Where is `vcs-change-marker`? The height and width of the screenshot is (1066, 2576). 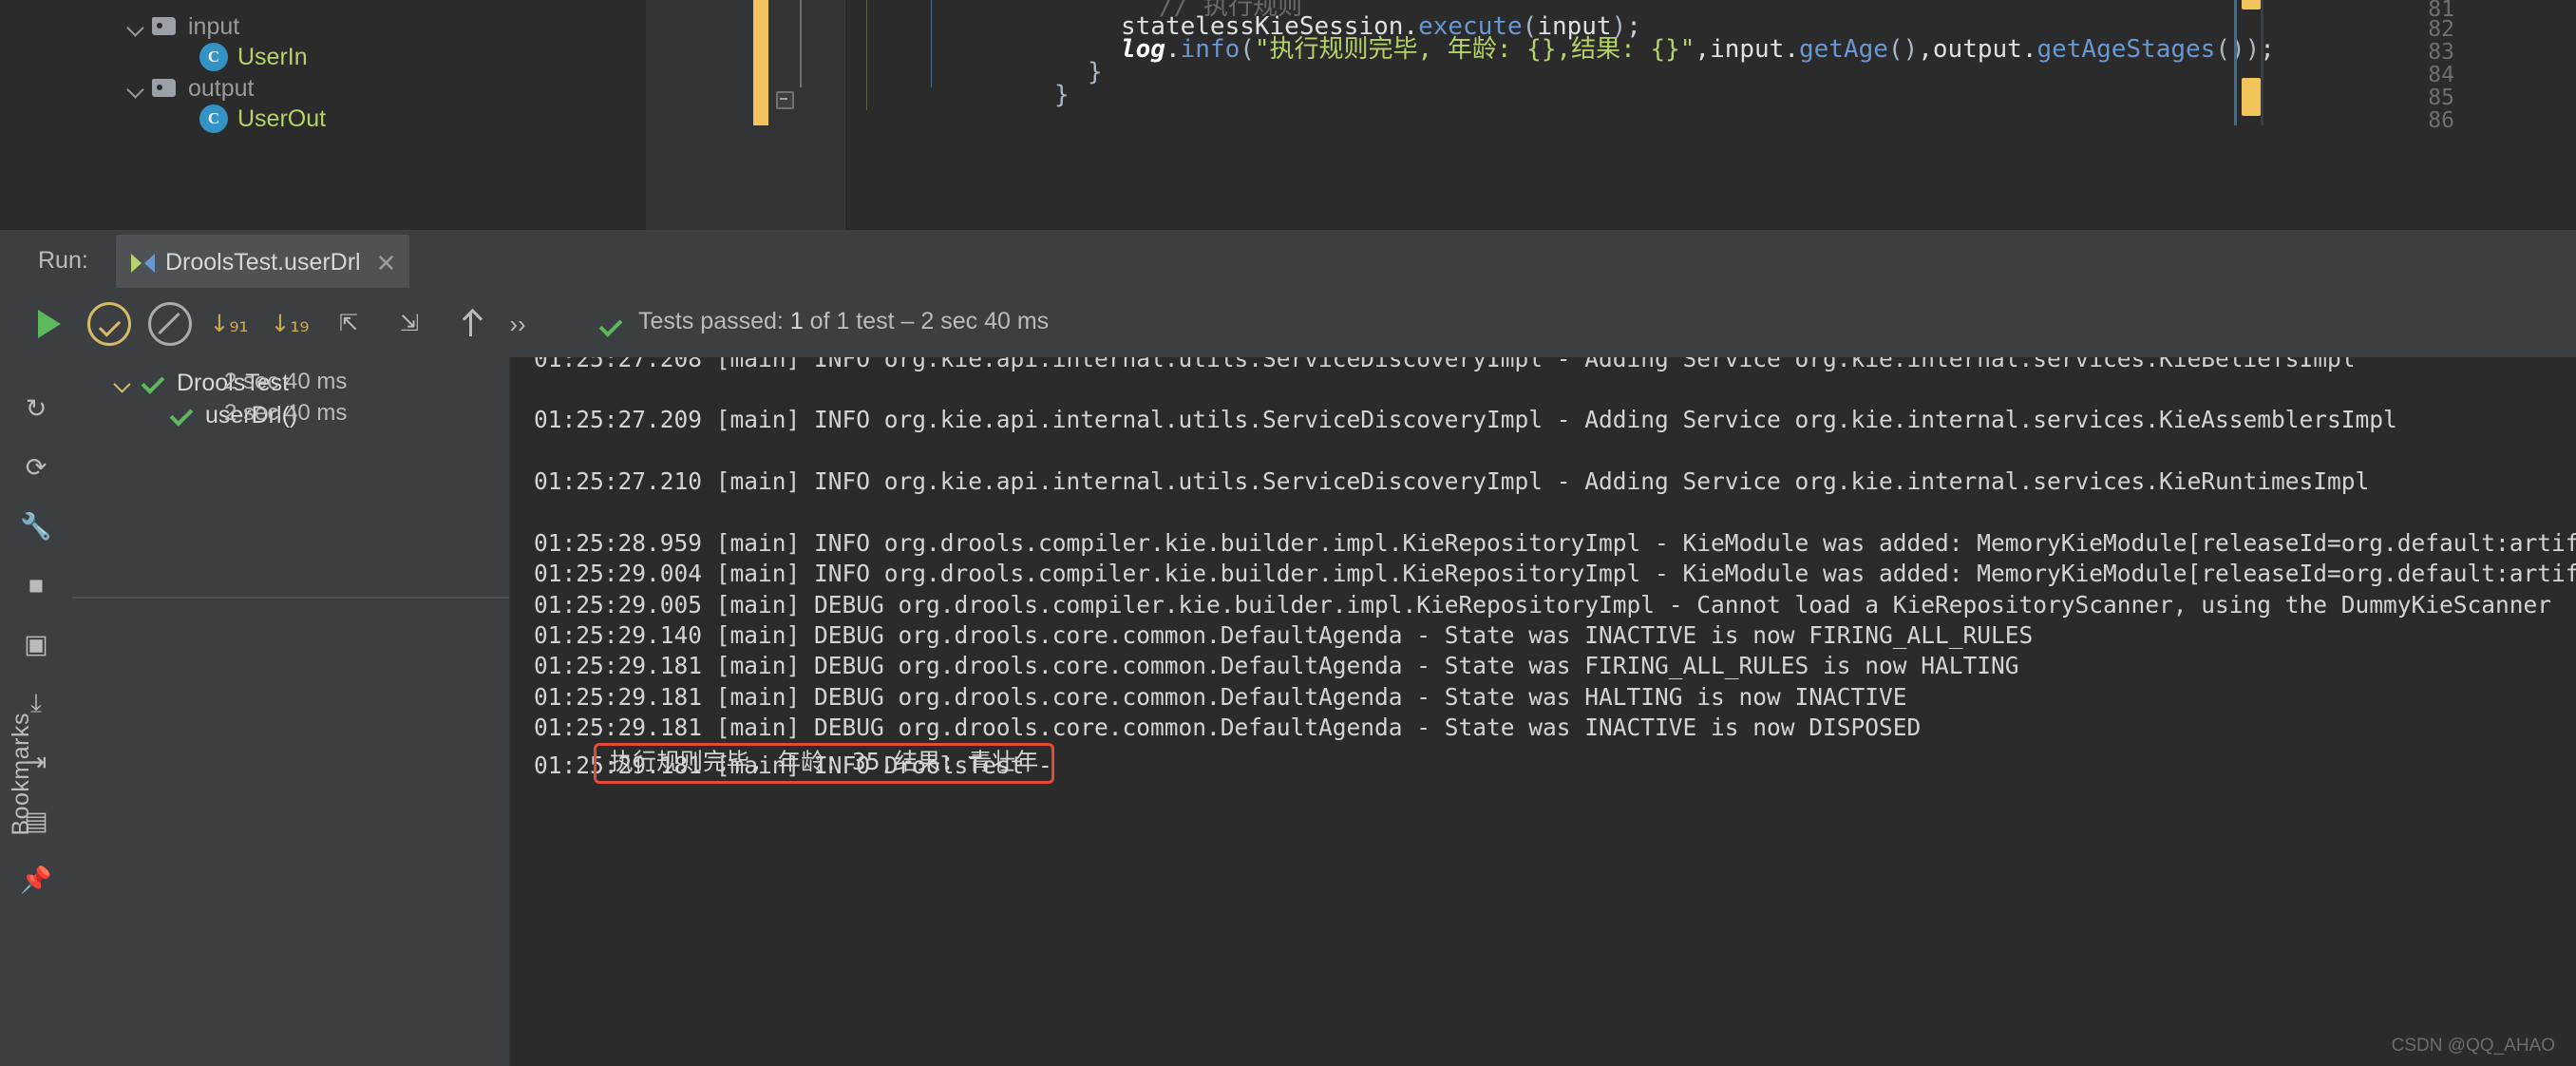 vcs-change-marker is located at coordinates (760, 62).